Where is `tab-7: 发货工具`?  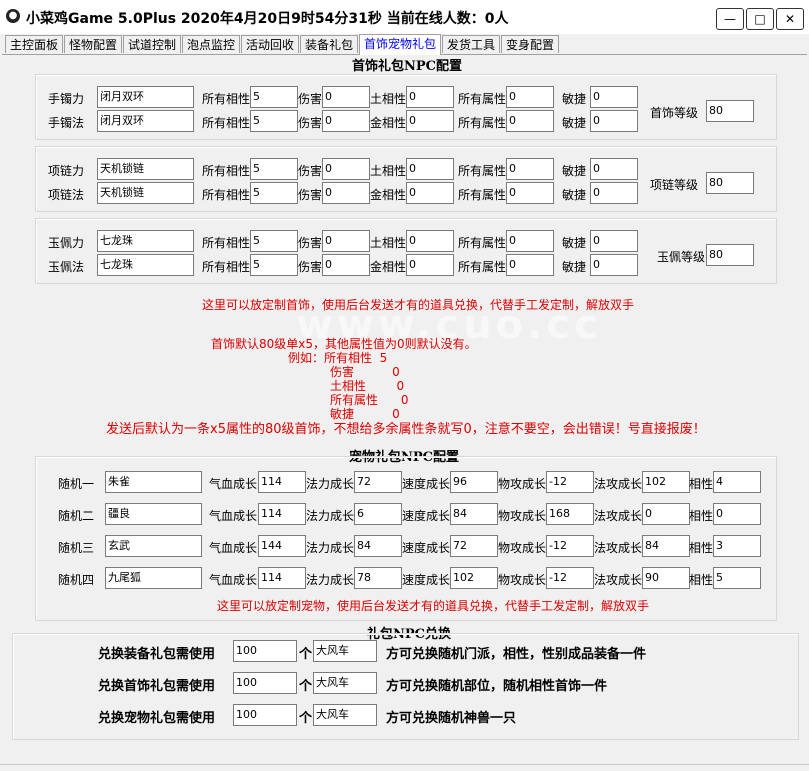
tab-7: 发货工具 is located at coordinates (471, 44).